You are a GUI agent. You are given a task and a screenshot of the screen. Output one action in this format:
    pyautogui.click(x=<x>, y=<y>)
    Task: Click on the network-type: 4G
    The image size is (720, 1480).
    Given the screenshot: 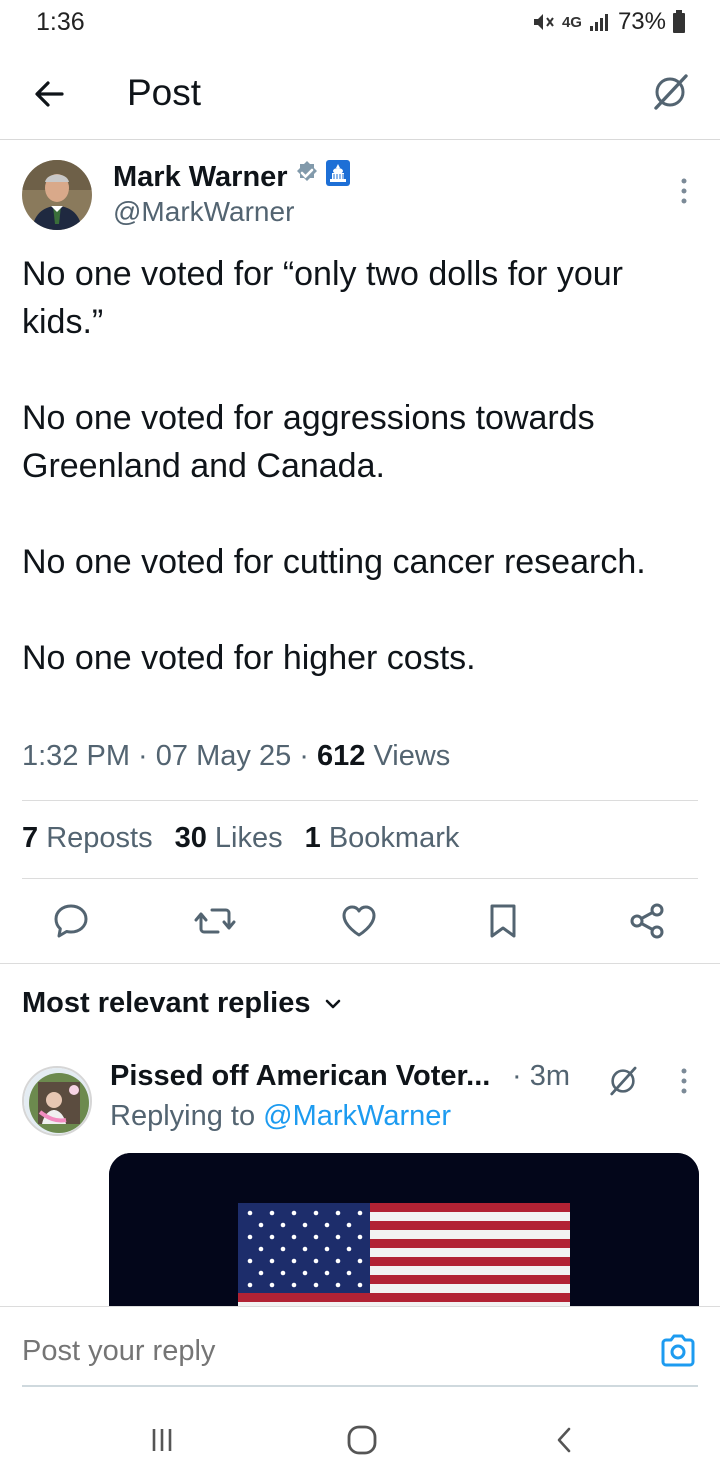 What is the action you would take?
    pyautogui.click(x=571, y=22)
    